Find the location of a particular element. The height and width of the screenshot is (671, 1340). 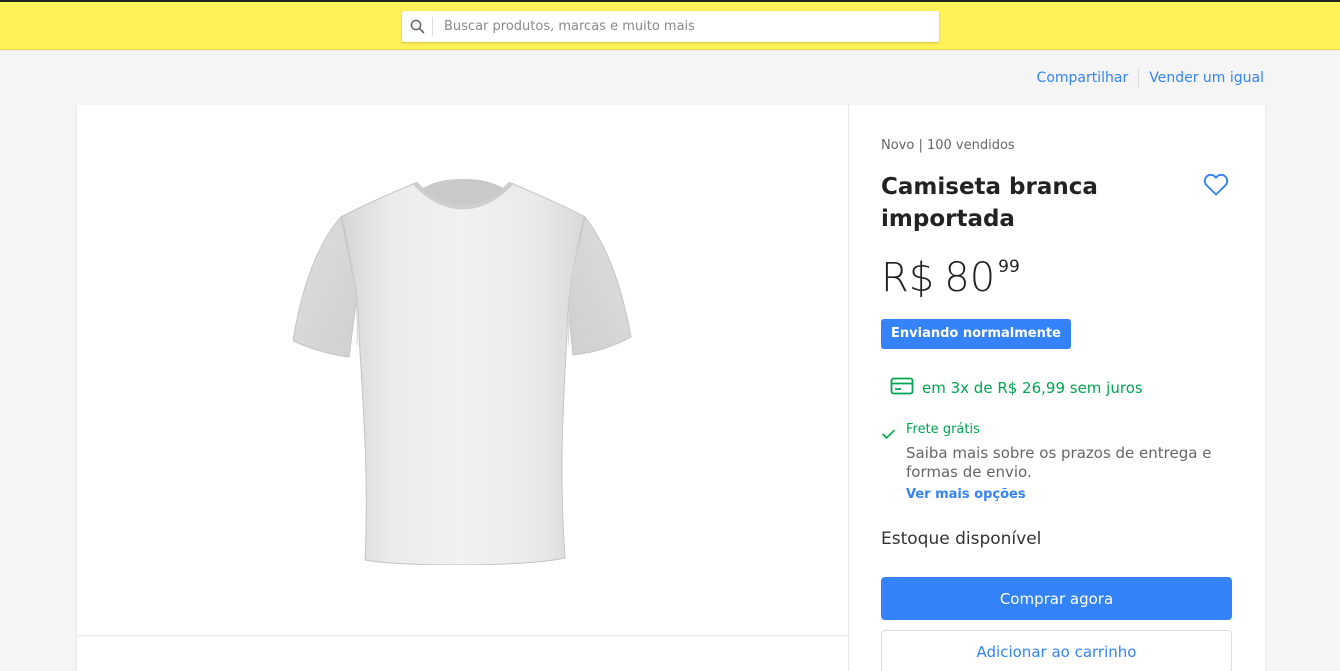

installments-text: em 3x de R$ 26,99 sem juros is located at coordinates (1032, 388).